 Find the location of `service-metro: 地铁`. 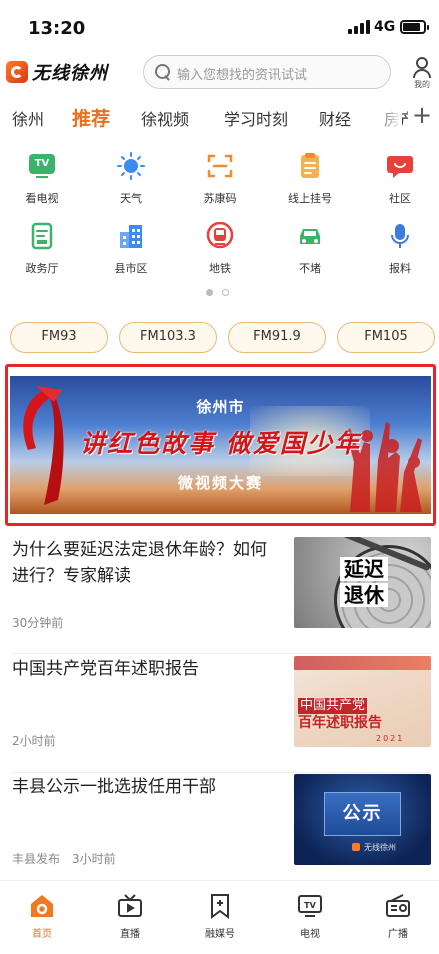

service-metro: 地铁 is located at coordinates (220, 253).